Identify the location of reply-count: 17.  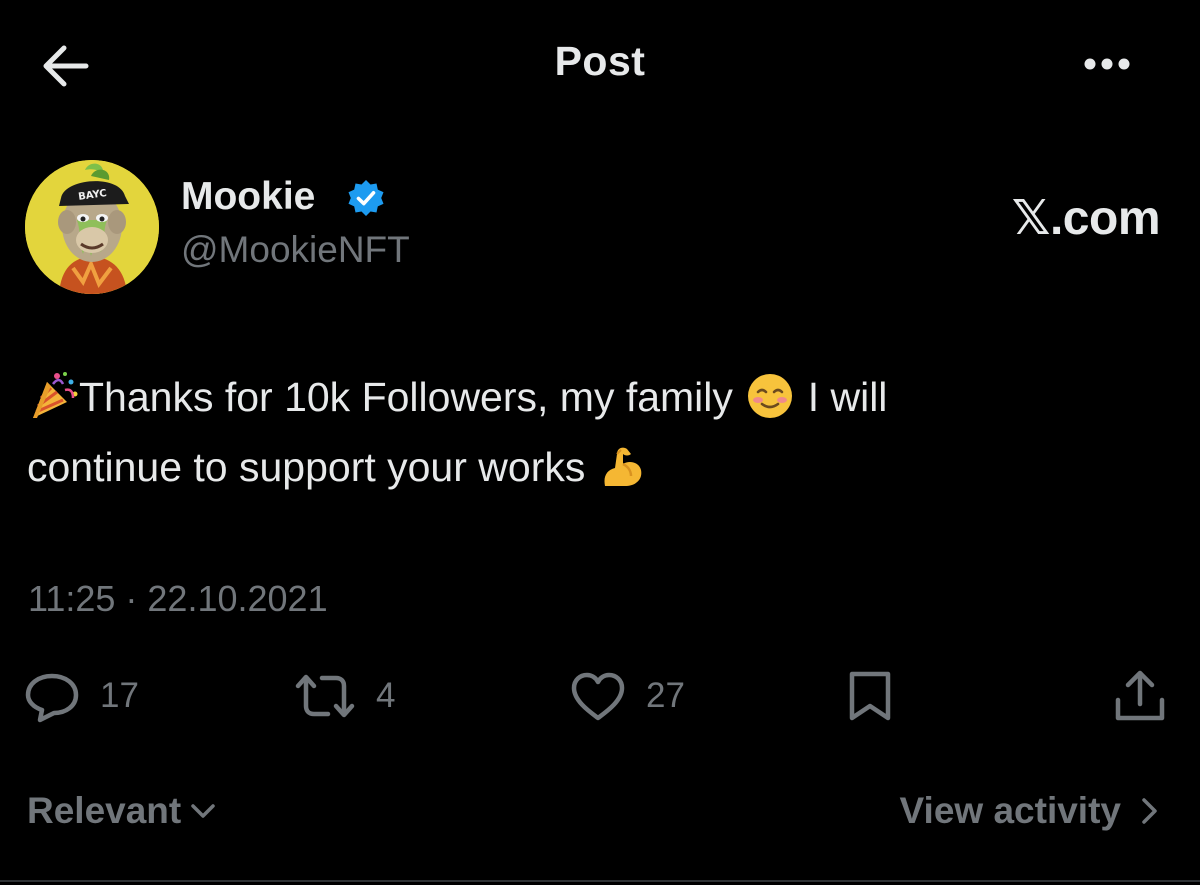
(119, 695).